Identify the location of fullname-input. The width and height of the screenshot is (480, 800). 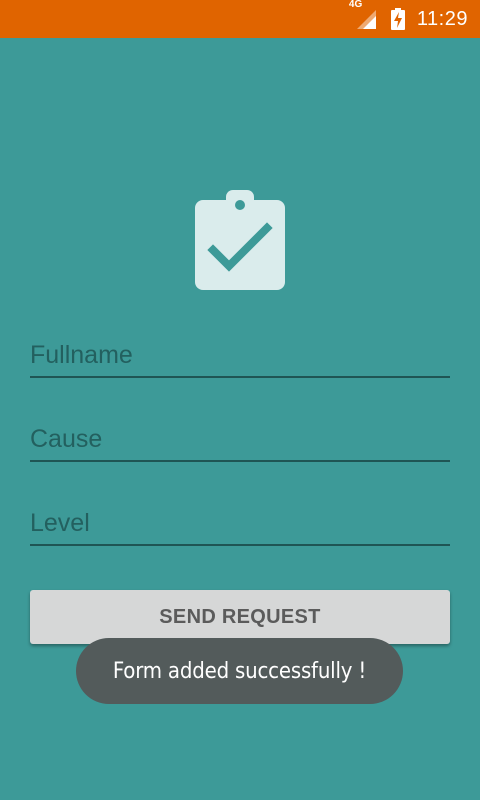
(240, 355).